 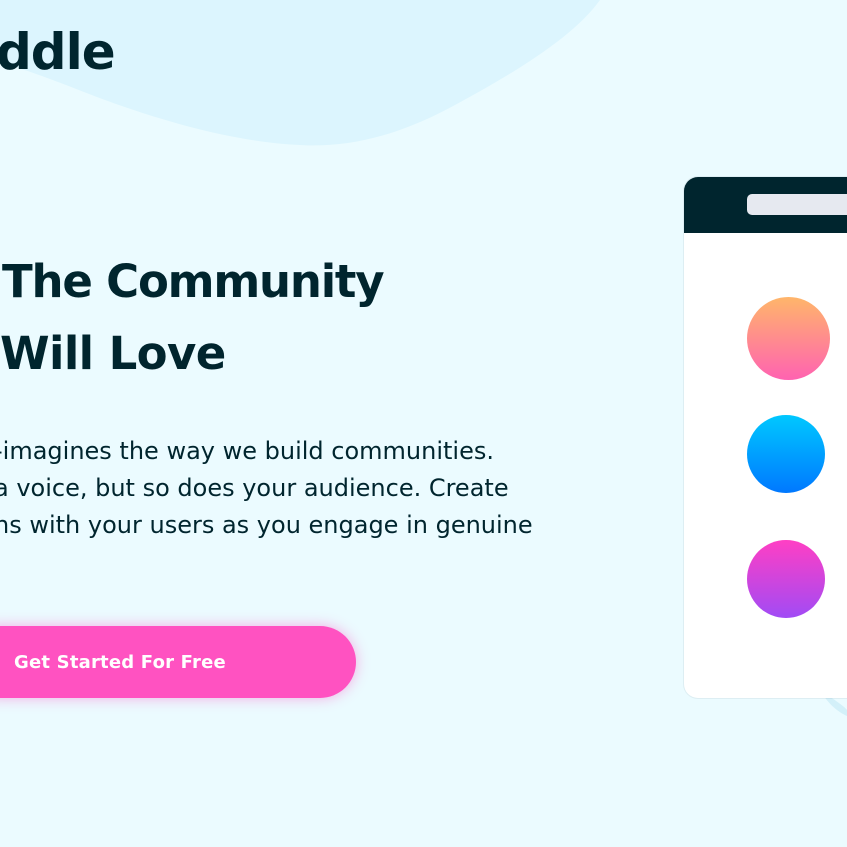 What do you see at coordinates (113, 353) in the screenshot?
I see `headline-line-2: Will Love` at bounding box center [113, 353].